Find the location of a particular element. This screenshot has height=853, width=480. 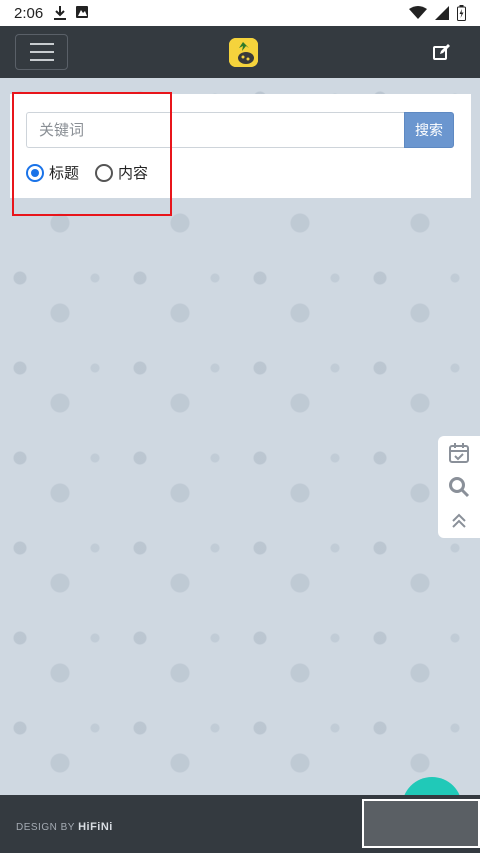

footer: DESIGN BY HiFiNi is located at coordinates (240, 824).